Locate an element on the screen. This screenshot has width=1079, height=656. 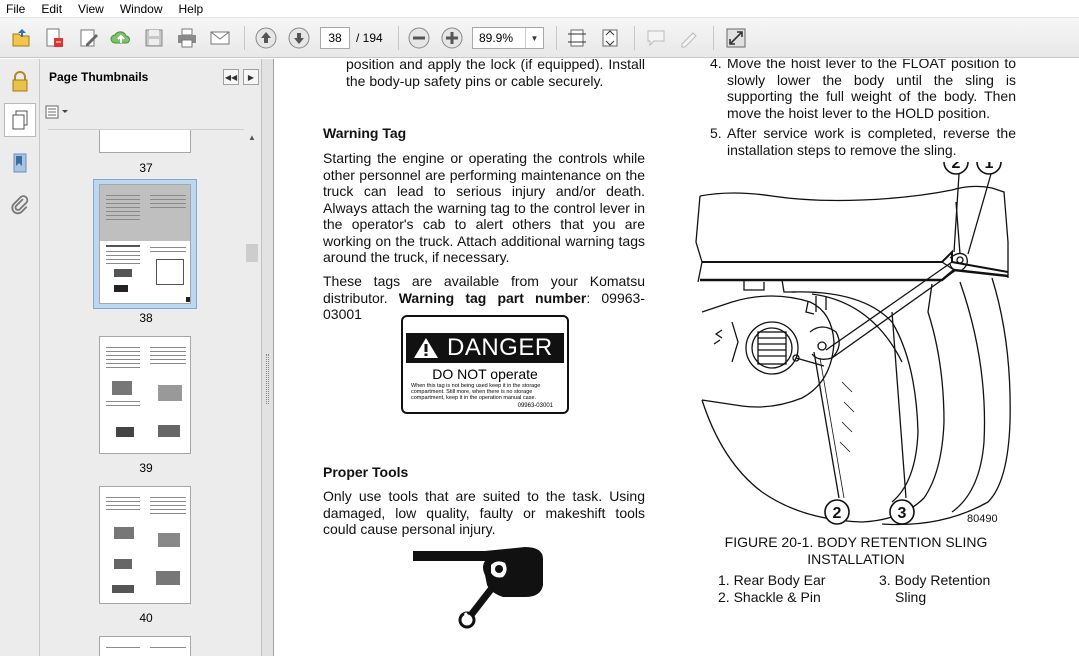
thumbnail-scrollbar: ▲ is located at coordinates (252, 392).